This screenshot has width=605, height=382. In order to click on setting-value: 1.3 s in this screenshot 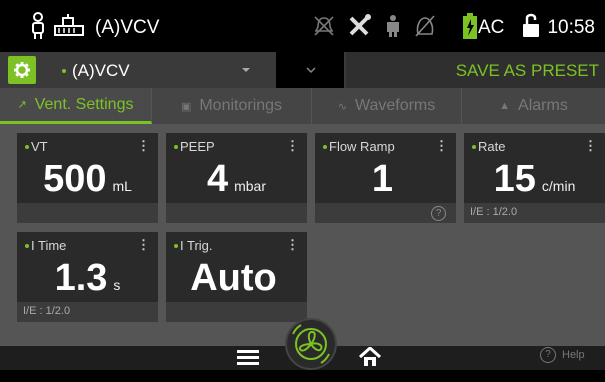, I will do `click(87, 278)`.